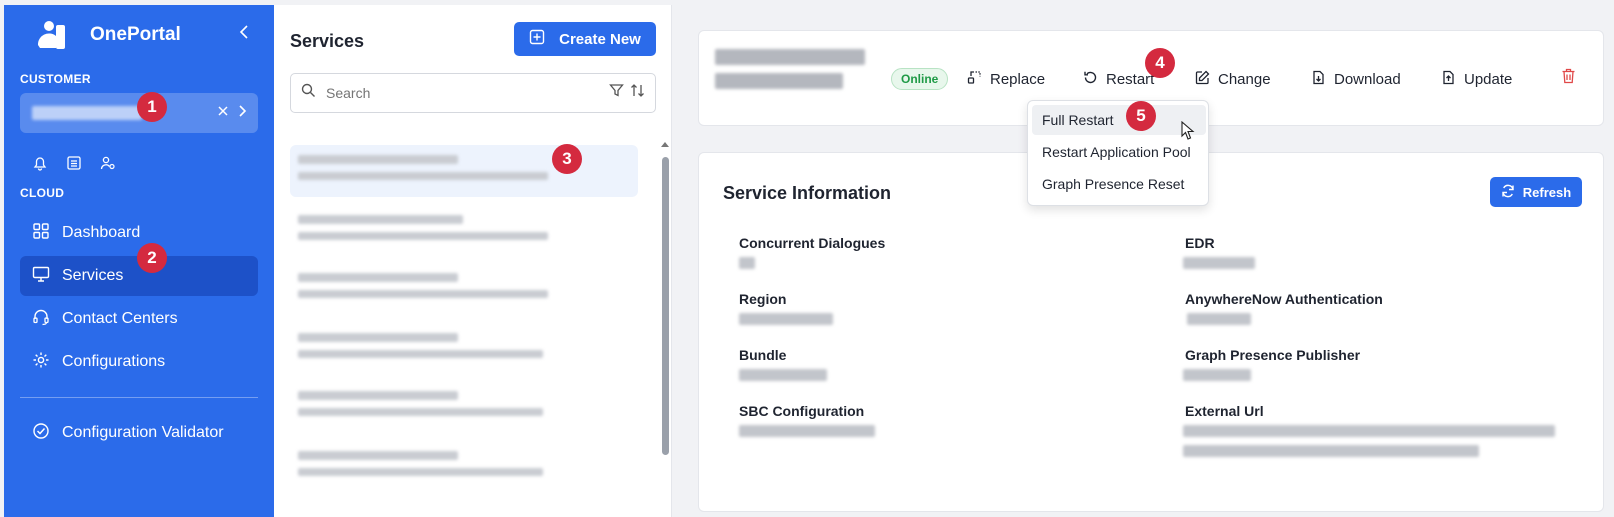 This screenshot has width=1614, height=517. Describe the element at coordinates (1244, 79) in the screenshot. I see `change-label: Change` at that location.